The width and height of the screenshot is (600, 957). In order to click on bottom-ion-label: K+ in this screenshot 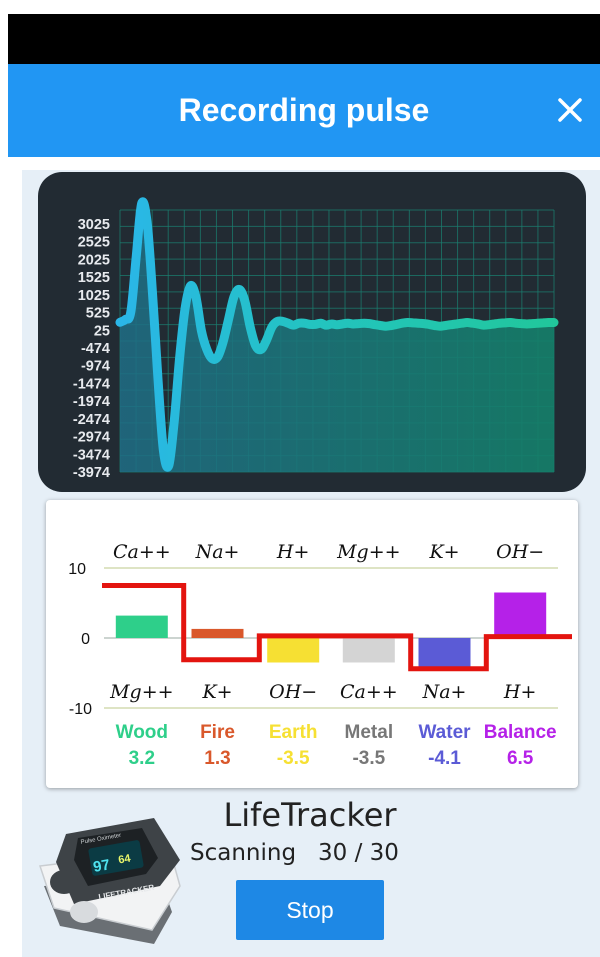, I will do `click(216, 692)`.